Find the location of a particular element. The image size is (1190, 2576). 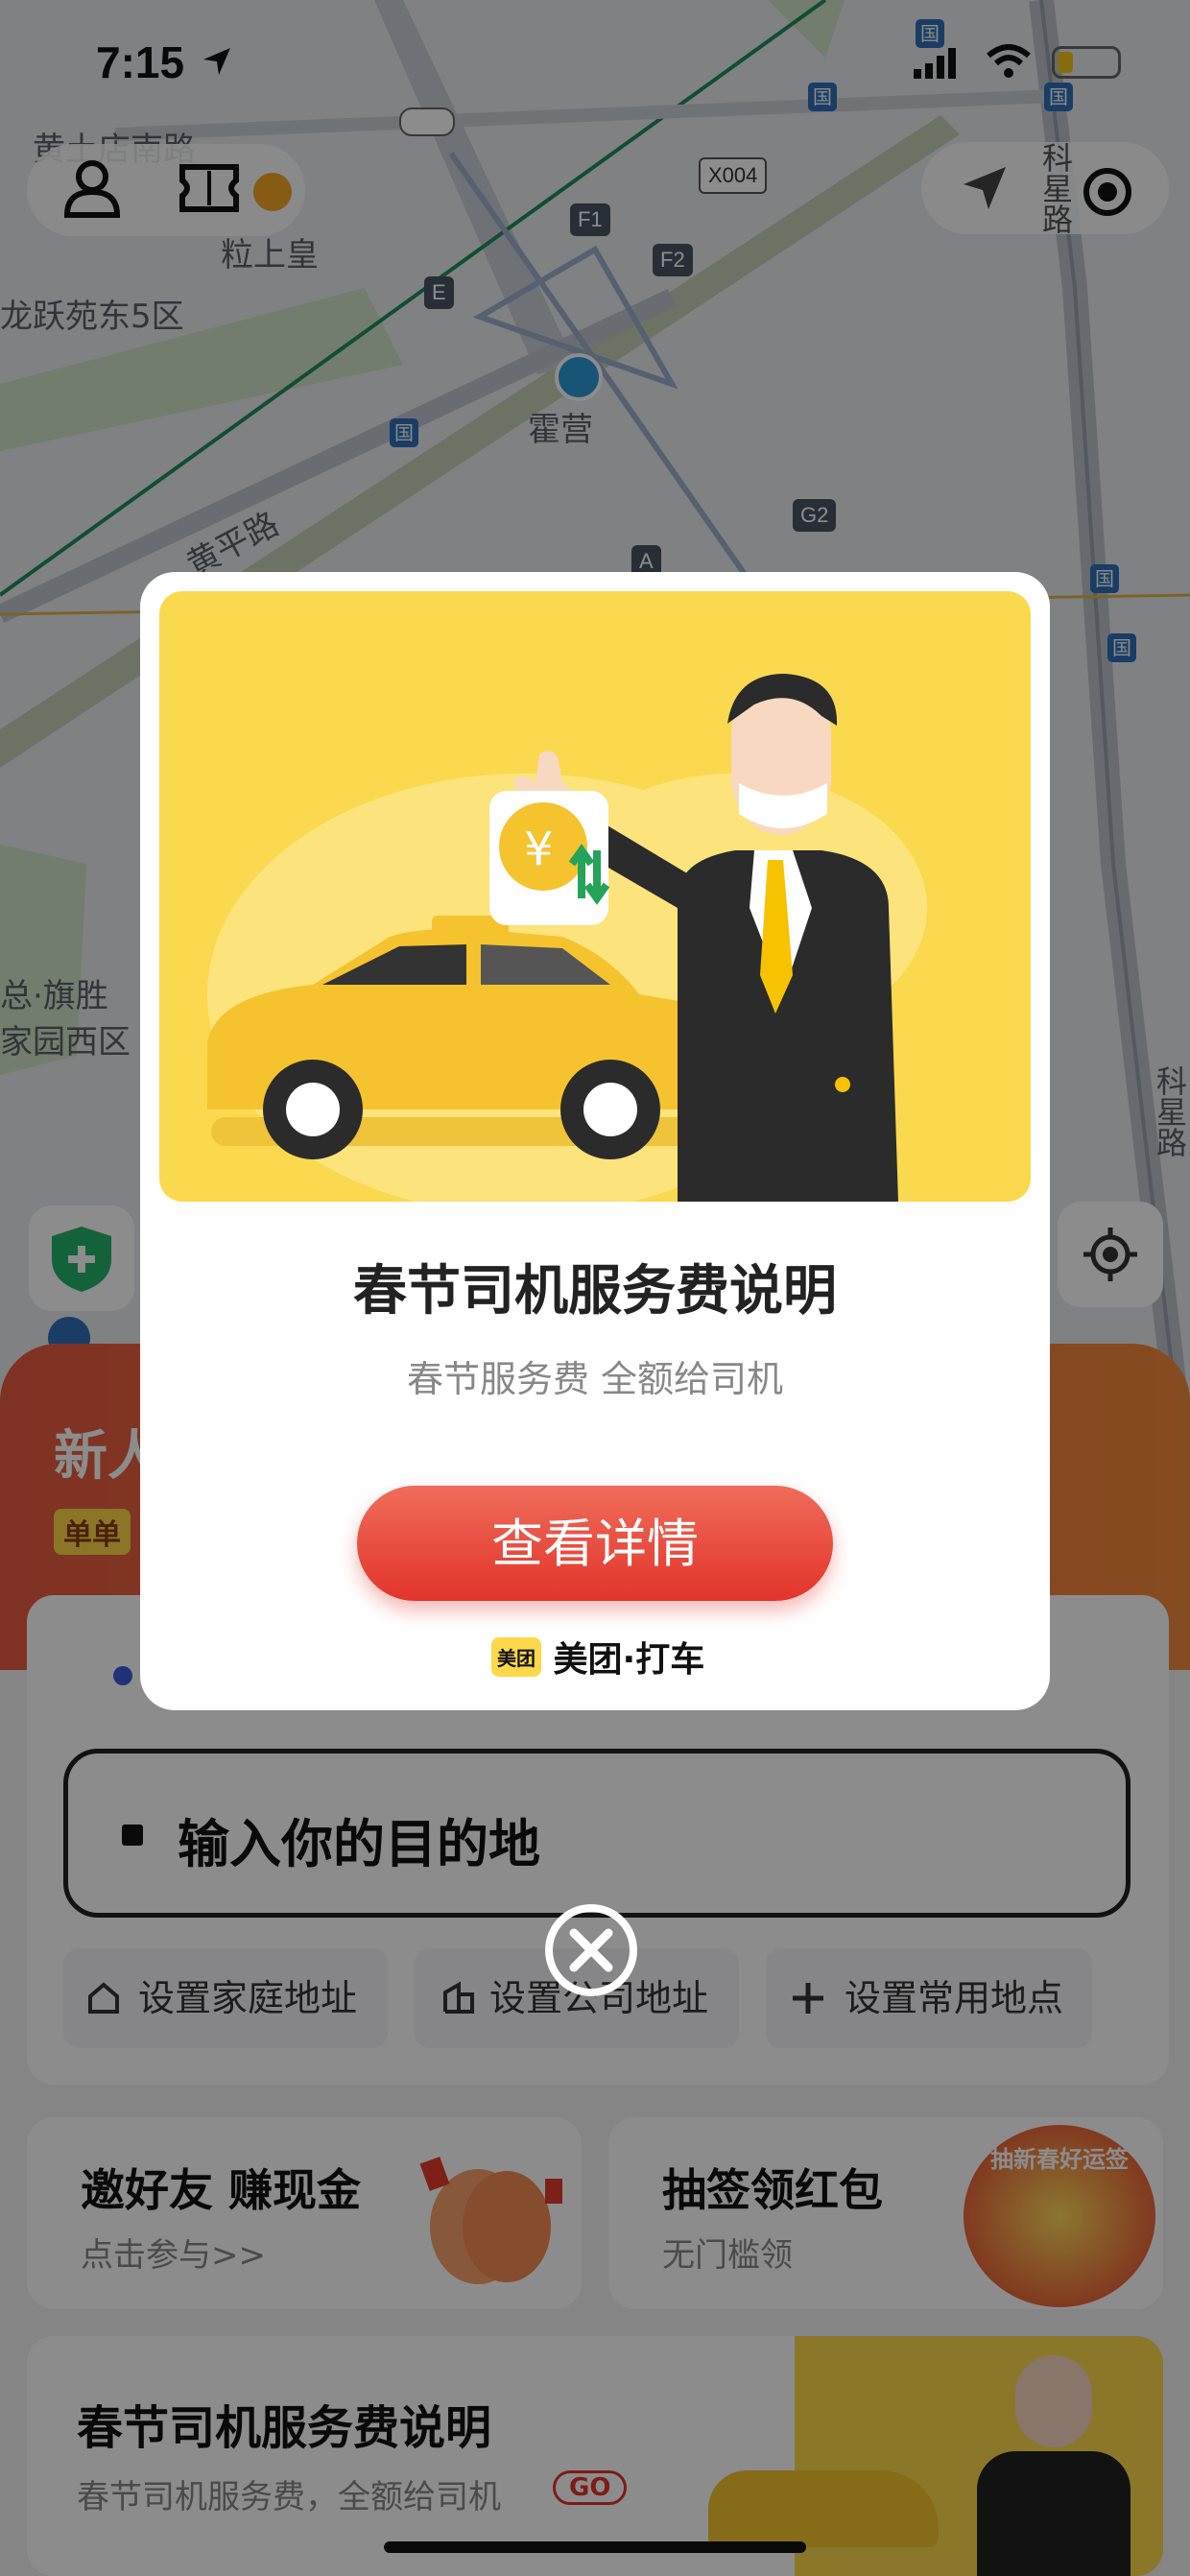

brand-footer: 美团 美团·打车 is located at coordinates (598, 1657).